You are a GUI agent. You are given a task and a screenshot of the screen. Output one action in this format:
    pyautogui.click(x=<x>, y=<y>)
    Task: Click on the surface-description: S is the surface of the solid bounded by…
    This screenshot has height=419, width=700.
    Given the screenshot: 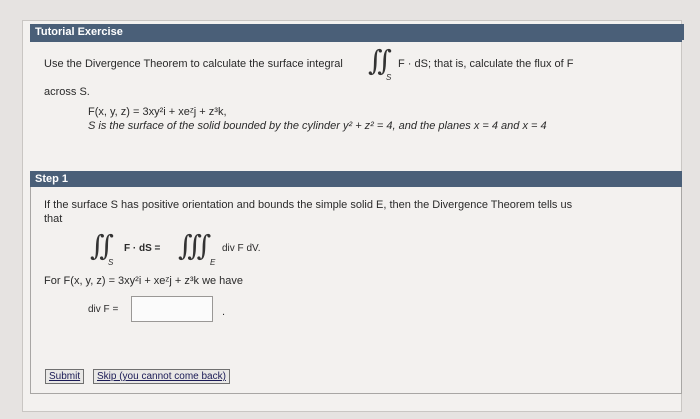 What is the action you would take?
    pyautogui.click(x=317, y=126)
    